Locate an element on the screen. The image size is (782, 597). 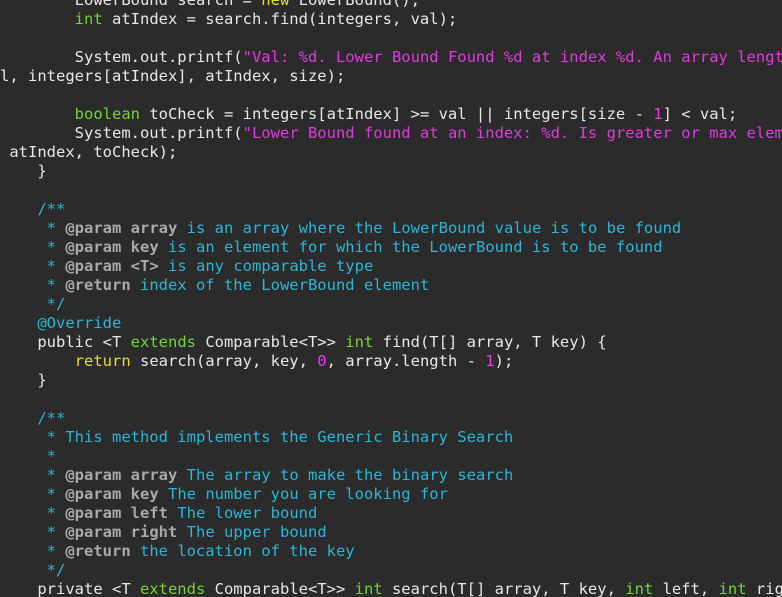
code-token-plain: search(T[] array, T key, is located at coordinates (504, 588).